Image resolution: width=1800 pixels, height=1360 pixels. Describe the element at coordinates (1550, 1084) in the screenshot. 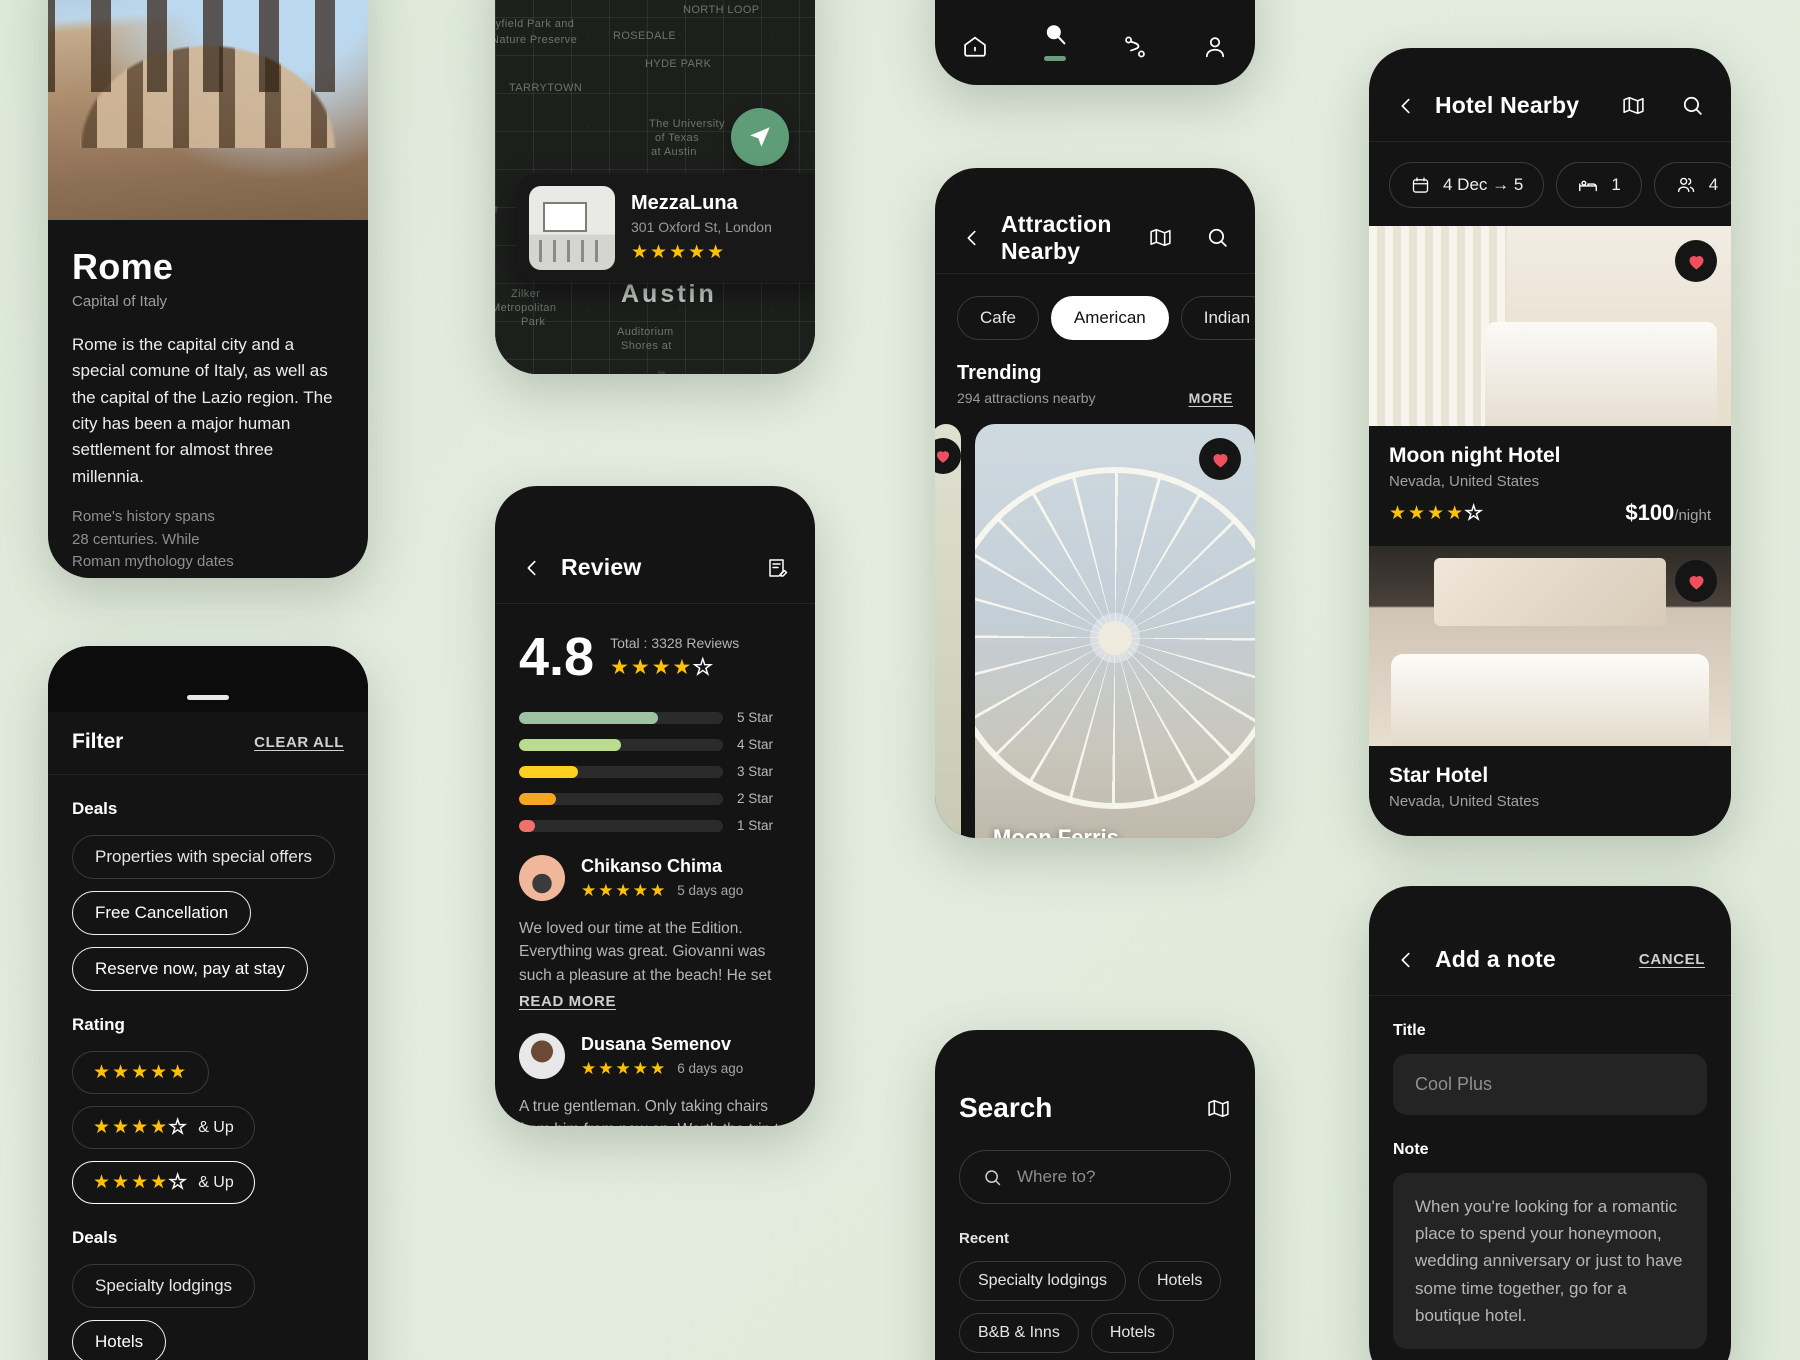

I see `title-input: Cool Plus` at that location.